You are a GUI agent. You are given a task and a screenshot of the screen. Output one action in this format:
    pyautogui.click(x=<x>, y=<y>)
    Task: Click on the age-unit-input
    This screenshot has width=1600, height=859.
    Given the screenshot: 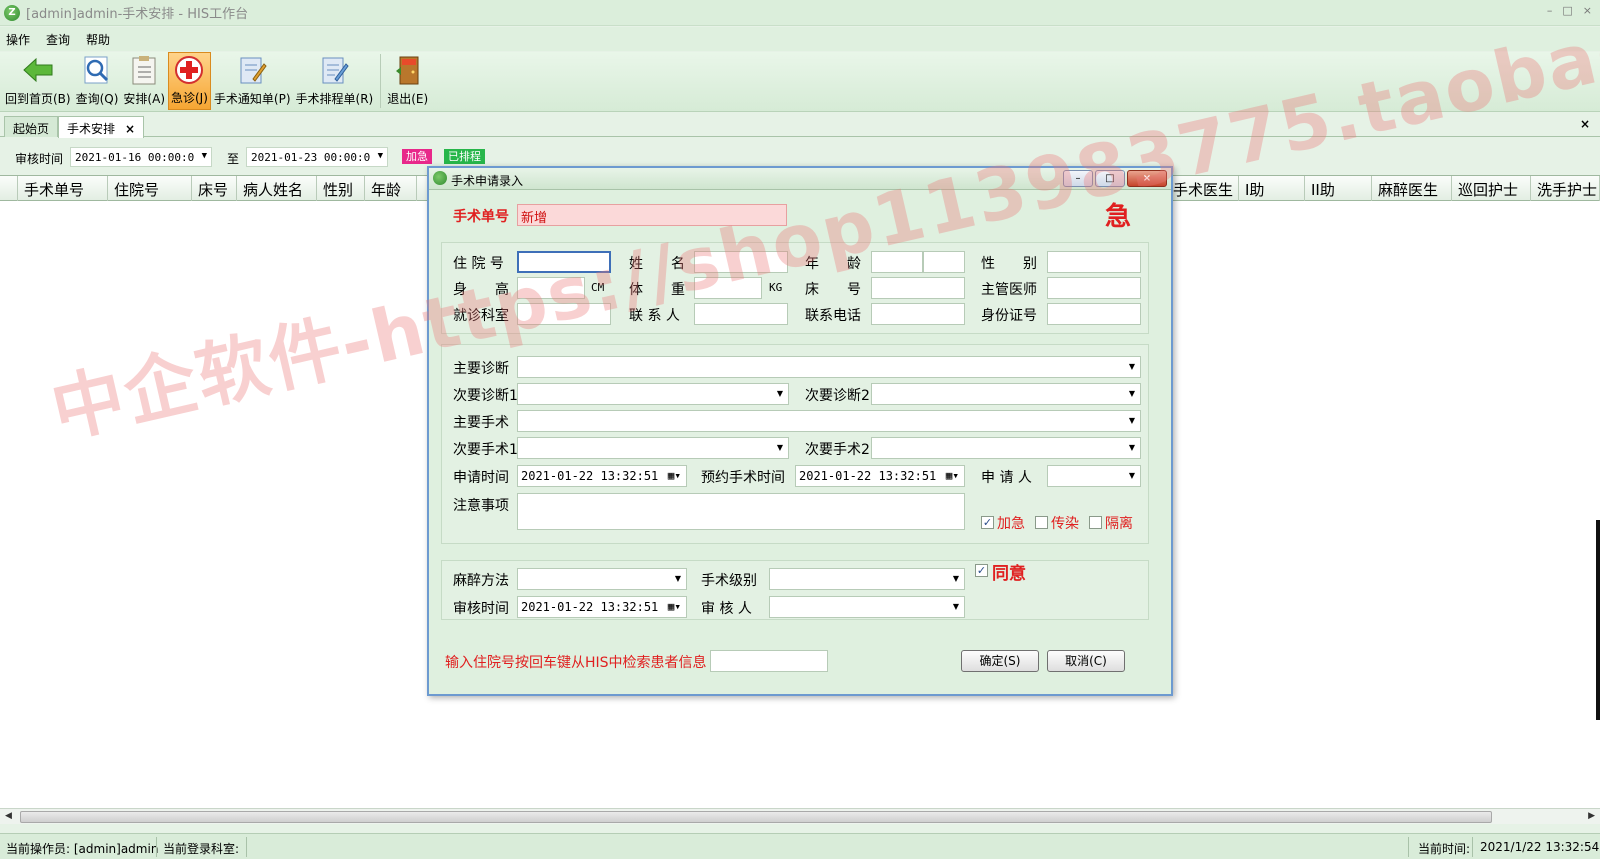 What is the action you would take?
    pyautogui.click(x=944, y=262)
    